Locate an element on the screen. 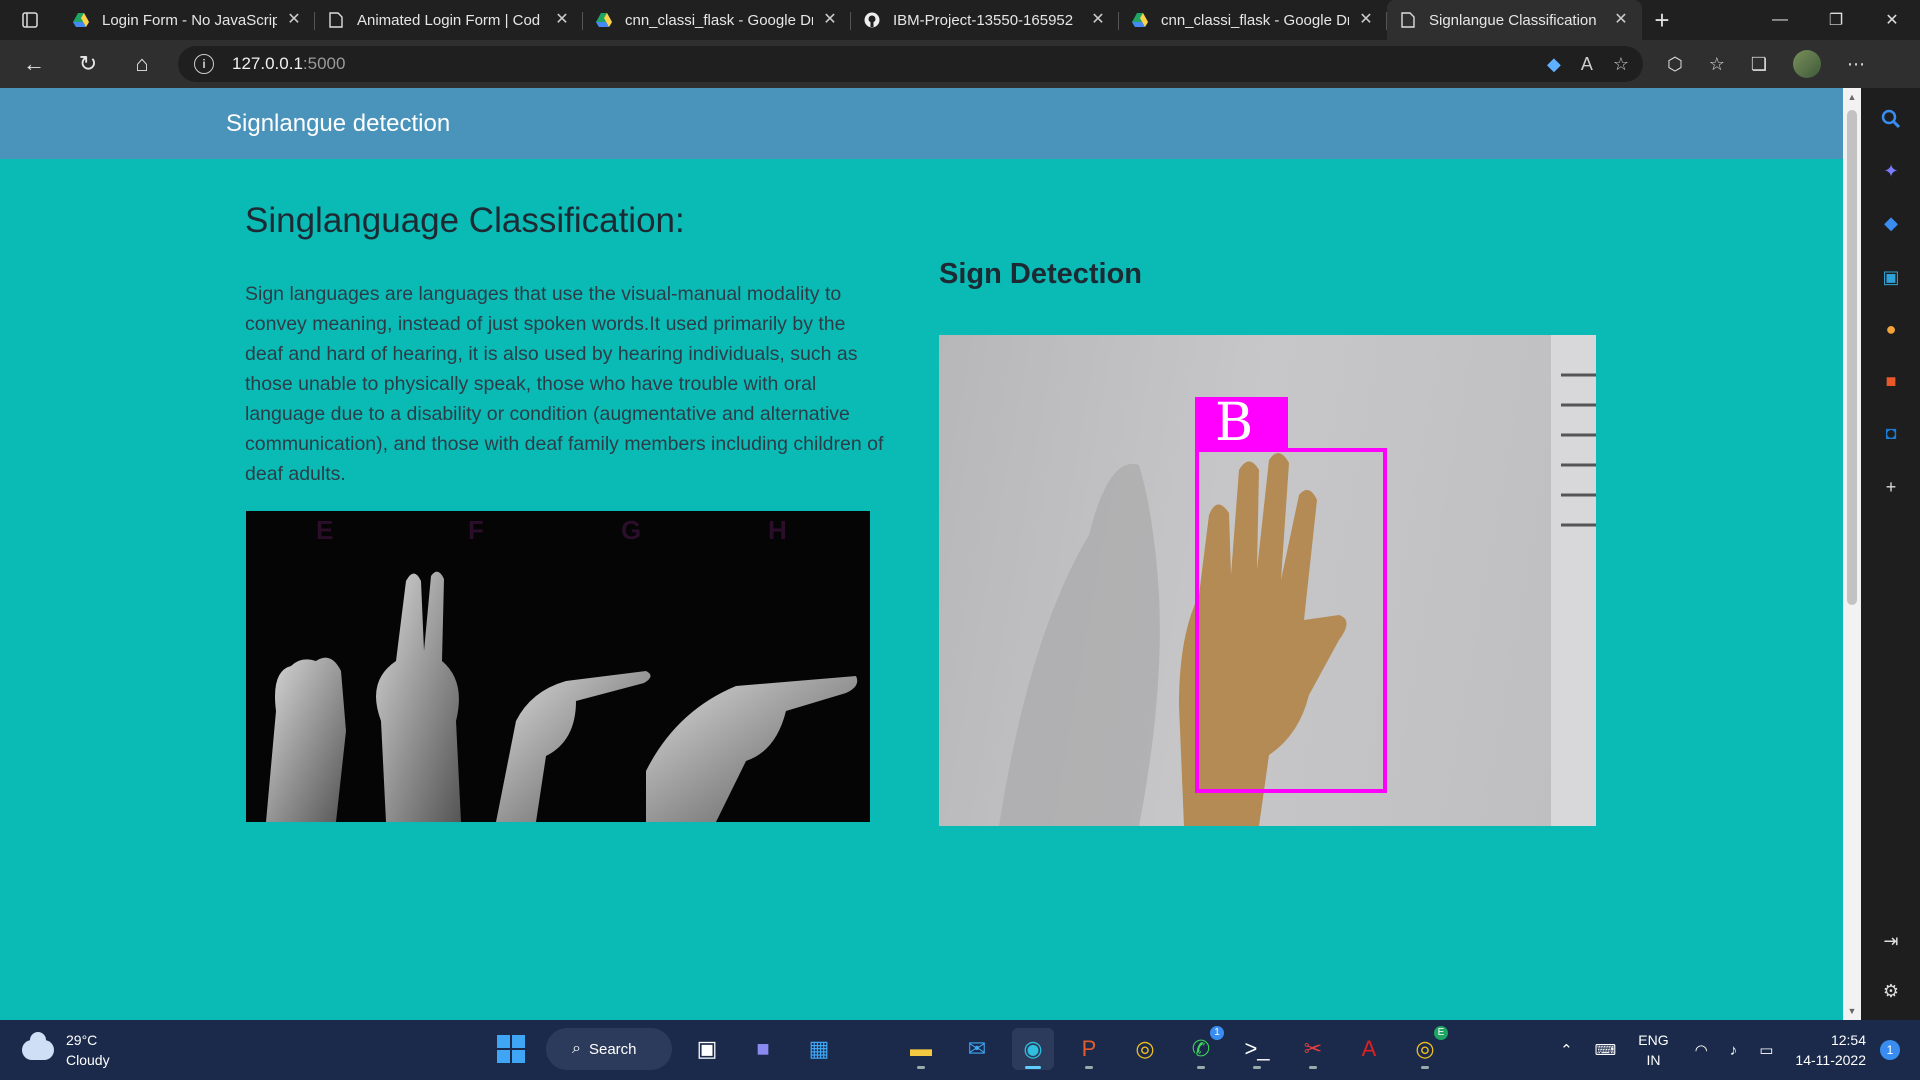 The height and width of the screenshot is (1080, 1920). detection-label: B is located at coordinates (1241, 423).